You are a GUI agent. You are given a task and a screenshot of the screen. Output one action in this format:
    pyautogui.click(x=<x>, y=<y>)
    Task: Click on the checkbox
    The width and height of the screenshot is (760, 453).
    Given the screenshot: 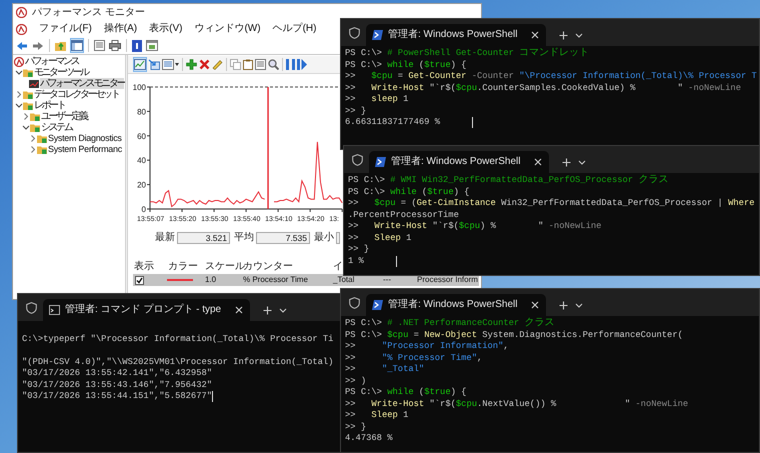 What is the action you would take?
    pyautogui.click(x=139, y=280)
    